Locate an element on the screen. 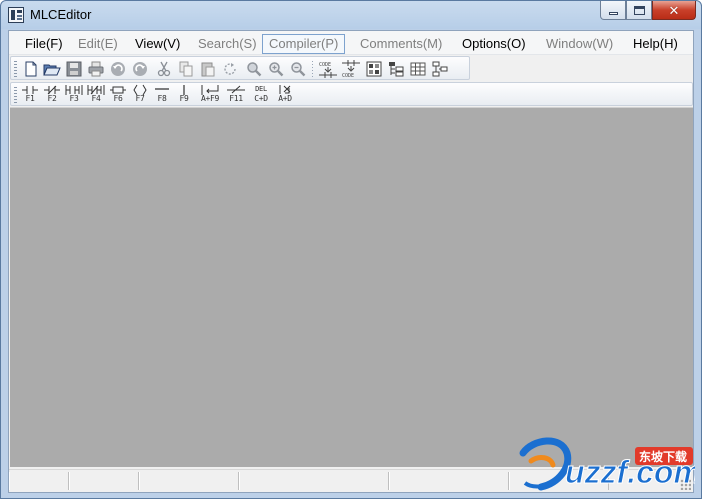  key-label: F2 is located at coordinates (52, 98).